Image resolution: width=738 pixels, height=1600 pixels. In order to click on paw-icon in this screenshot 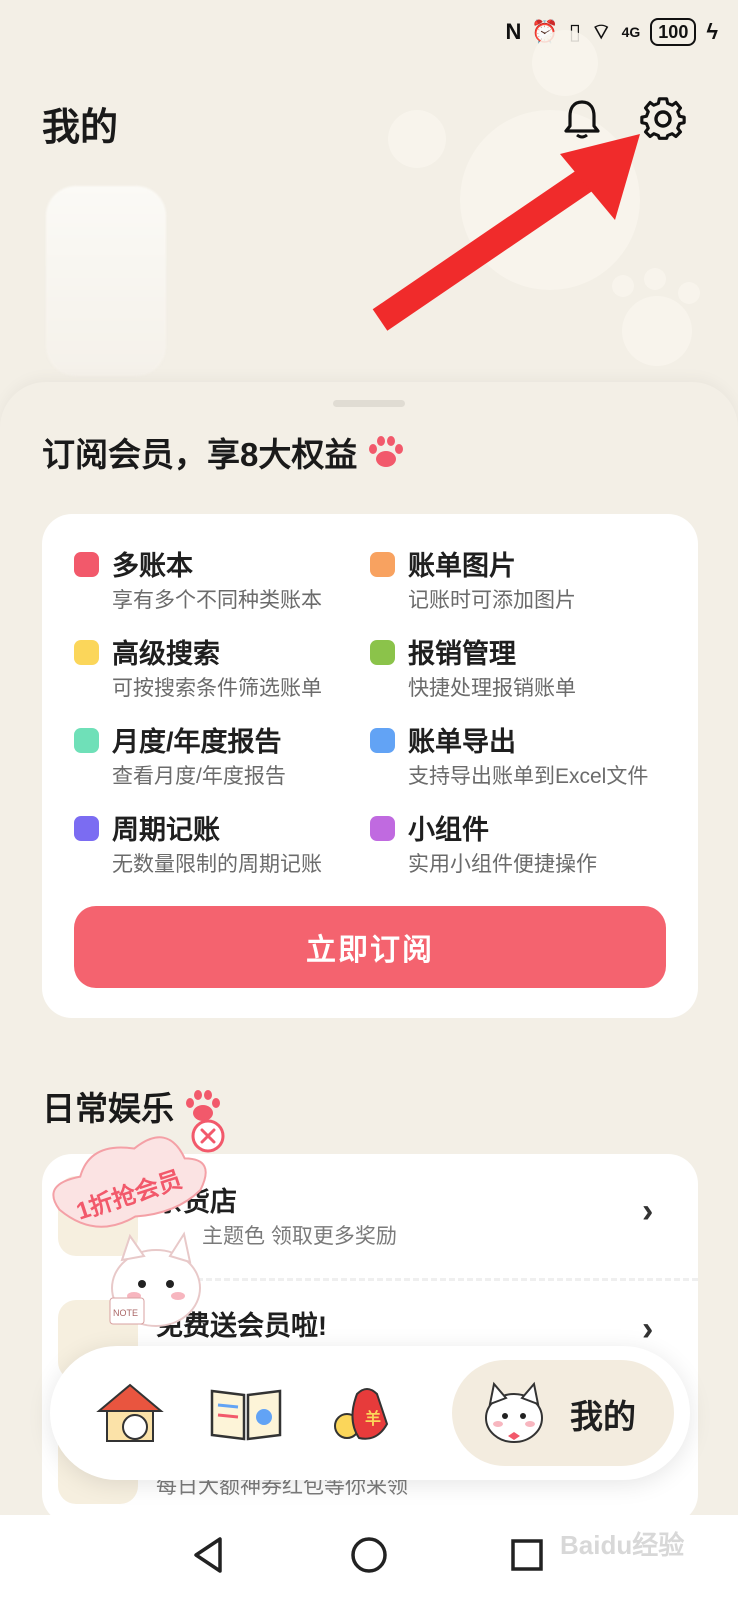, I will do `click(386, 451)`.